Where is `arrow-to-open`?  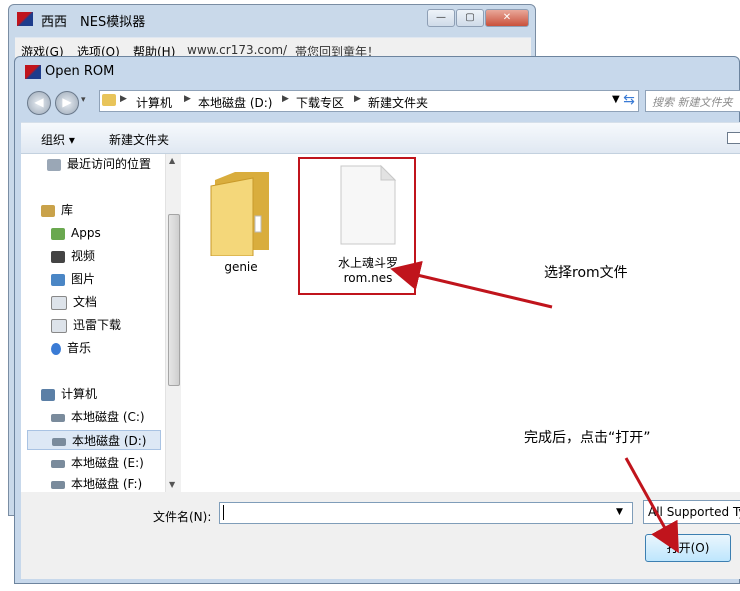 arrow-to-open is located at coordinates (651, 505).